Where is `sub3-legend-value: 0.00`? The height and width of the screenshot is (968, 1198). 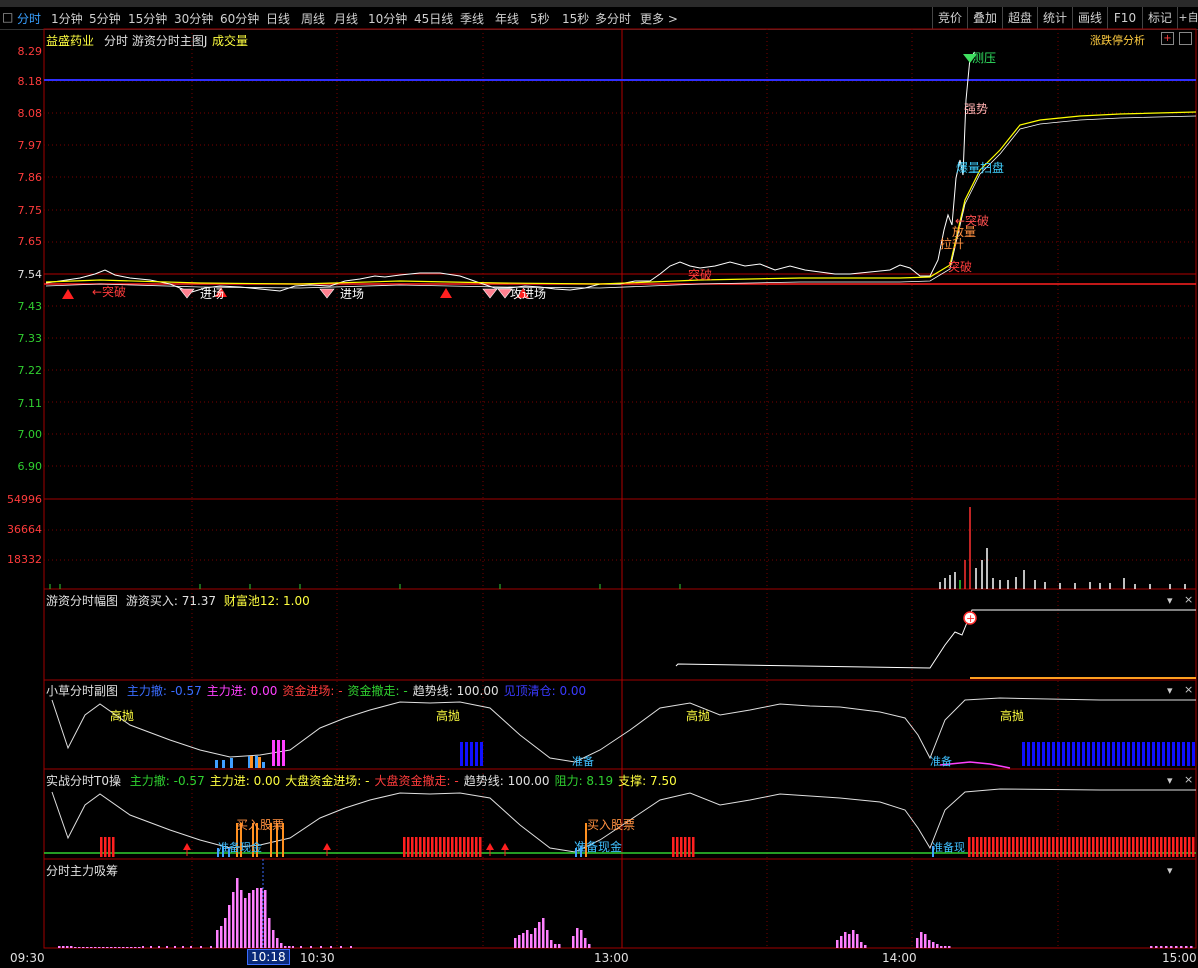
sub3-legend-value: 0.00 is located at coordinates (267, 781).